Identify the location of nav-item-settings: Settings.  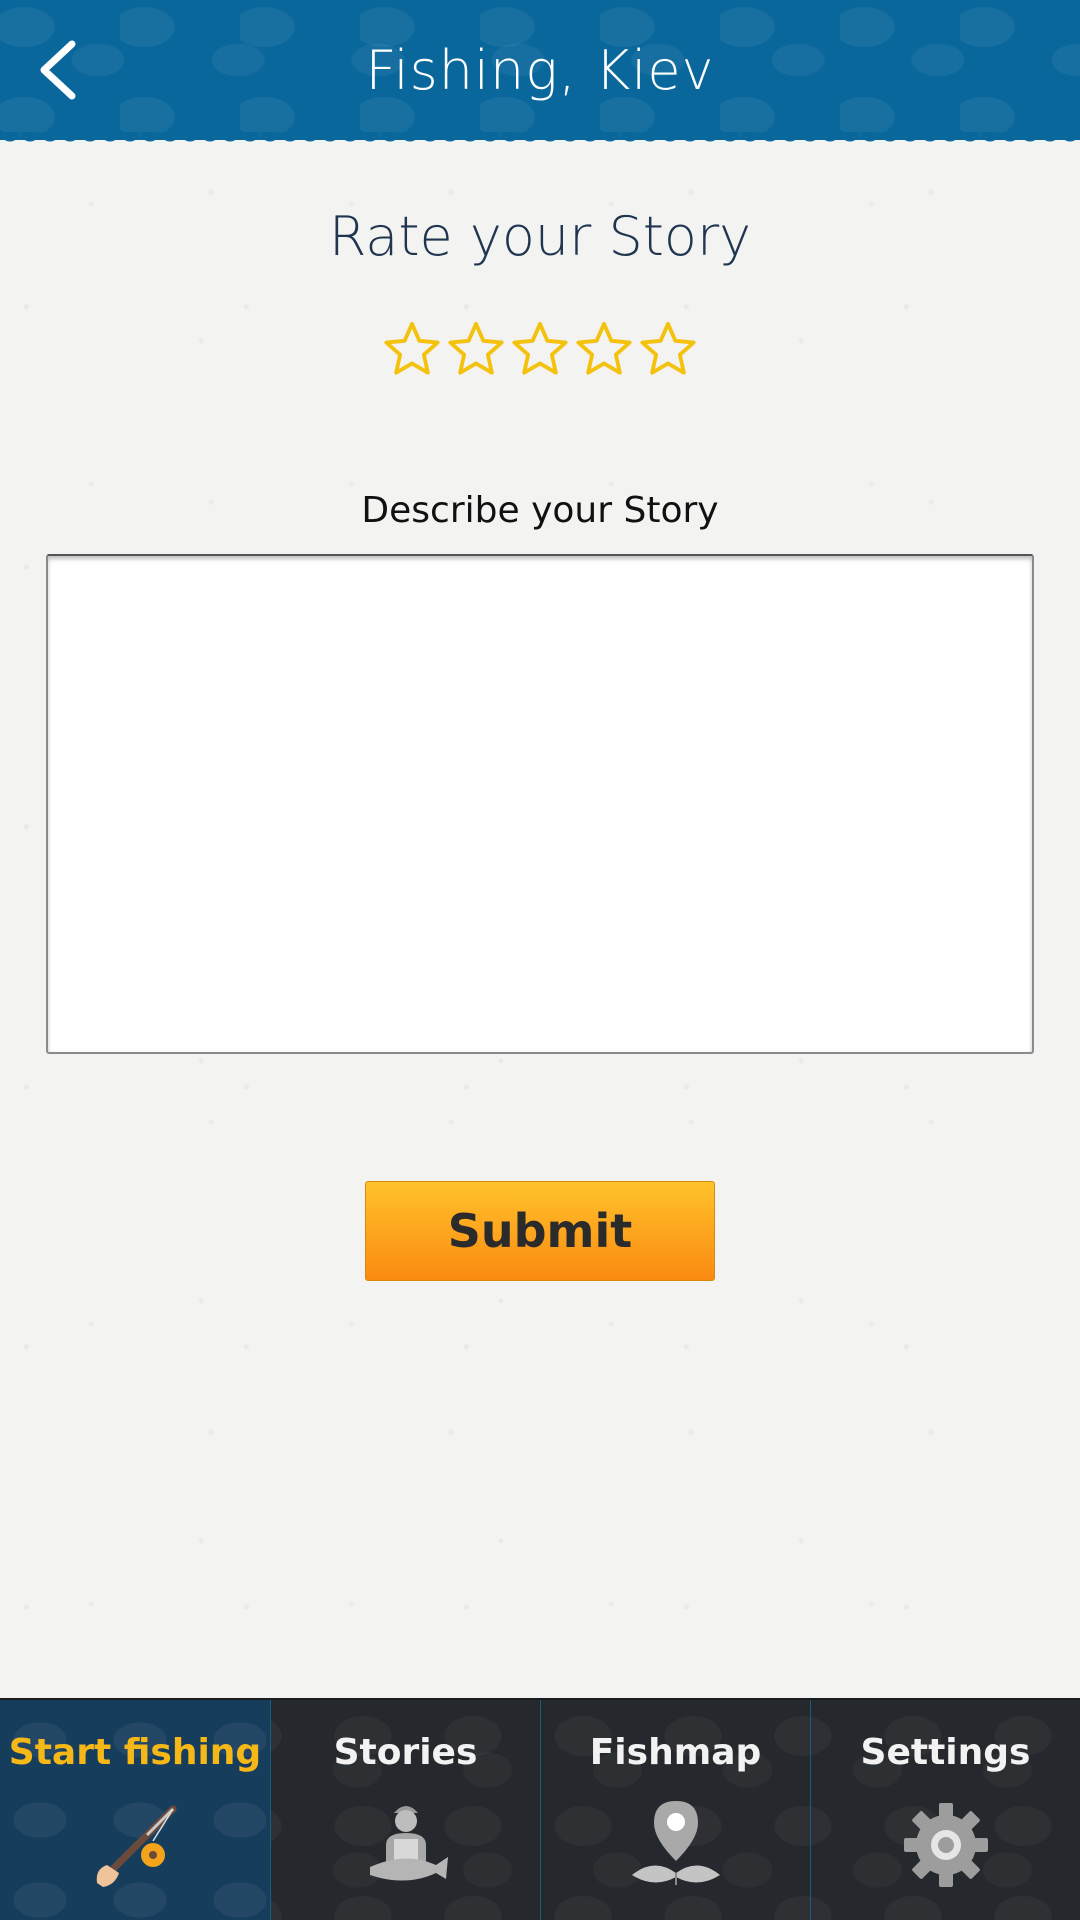
(945, 1810).